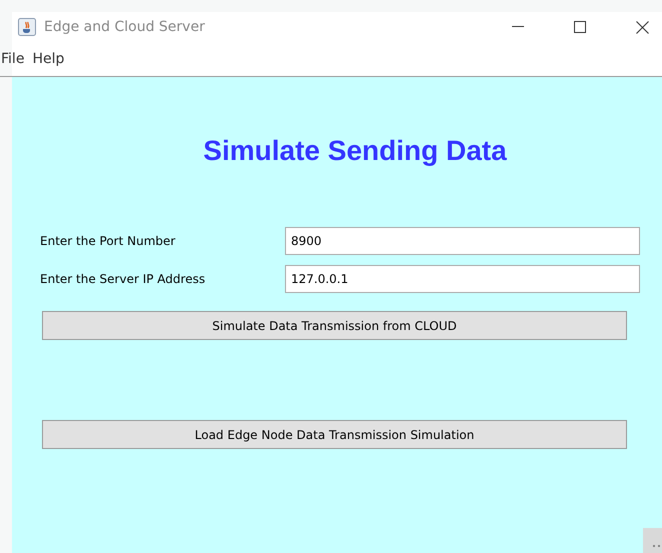 This screenshot has width=662, height=553. Describe the element at coordinates (334, 434) in the screenshot. I see `simulate-button: Load Edge Node Data Transmission Simulation` at that location.